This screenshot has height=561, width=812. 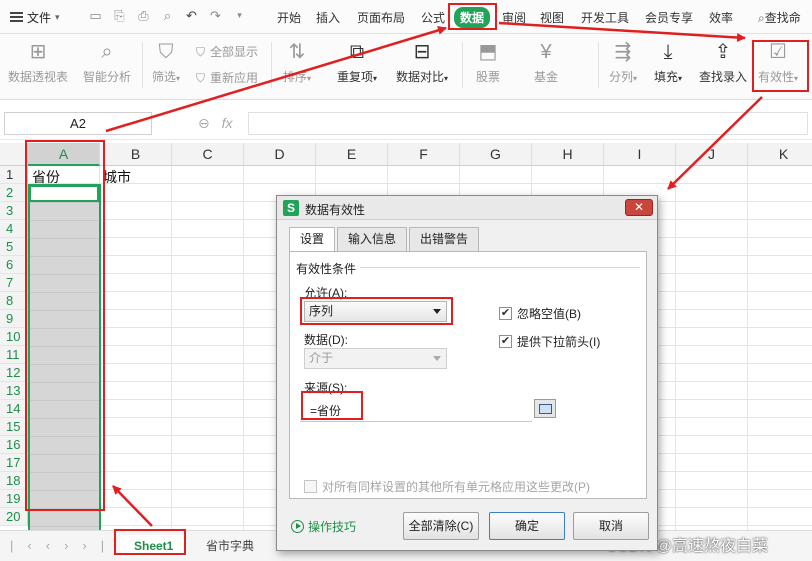 What do you see at coordinates (65, 325) in the screenshot?
I see `annotation-box-column-a` at bounding box center [65, 325].